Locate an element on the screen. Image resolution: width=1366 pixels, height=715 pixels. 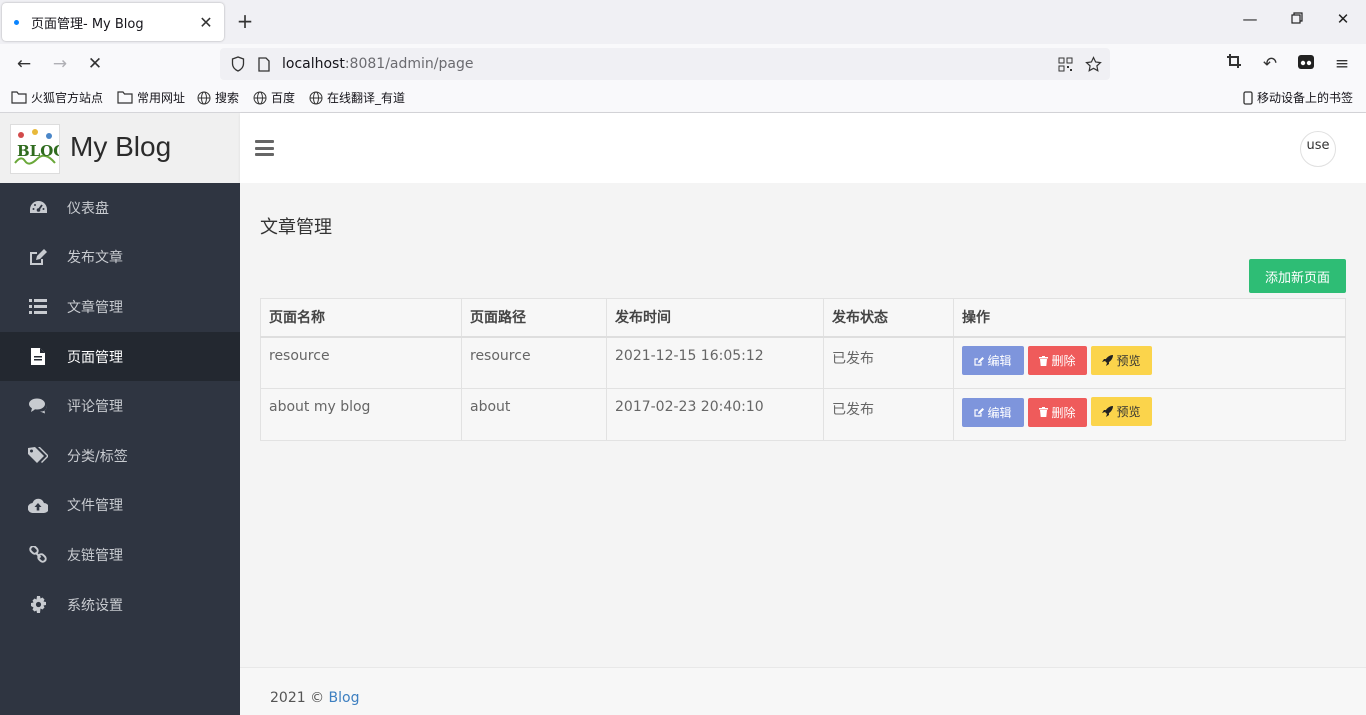
bookmark-link: 搜索 is located at coordinates (218, 97).